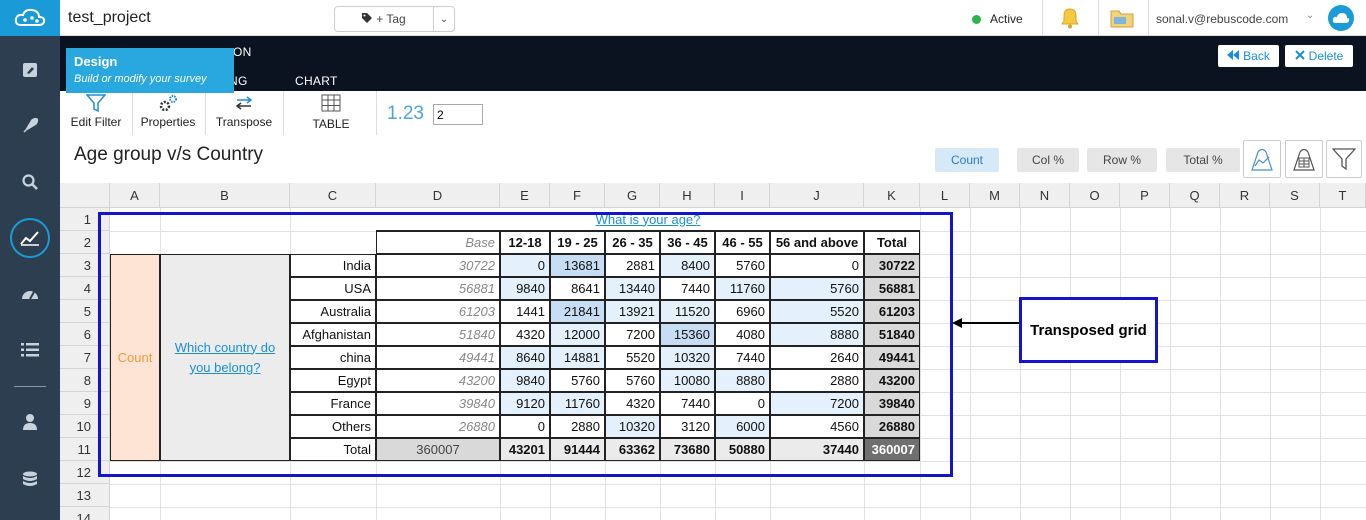  Describe the element at coordinates (687, 242) in the screenshot. I see `age-header-cell: 36 - 45` at that location.